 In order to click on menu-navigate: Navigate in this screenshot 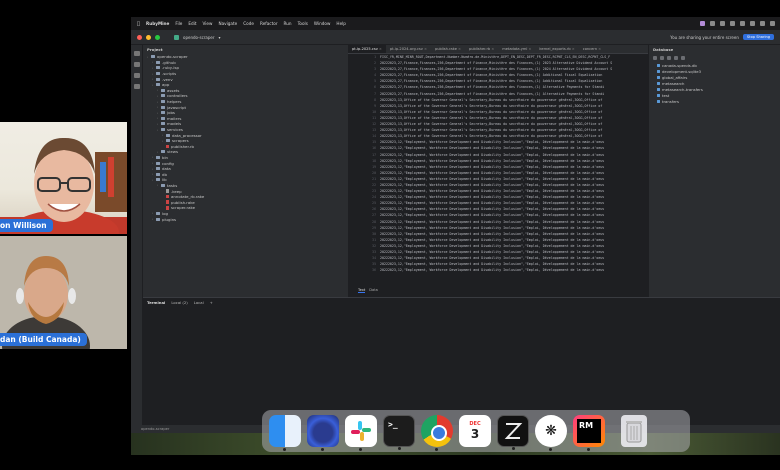, I will do `click(227, 23)`.